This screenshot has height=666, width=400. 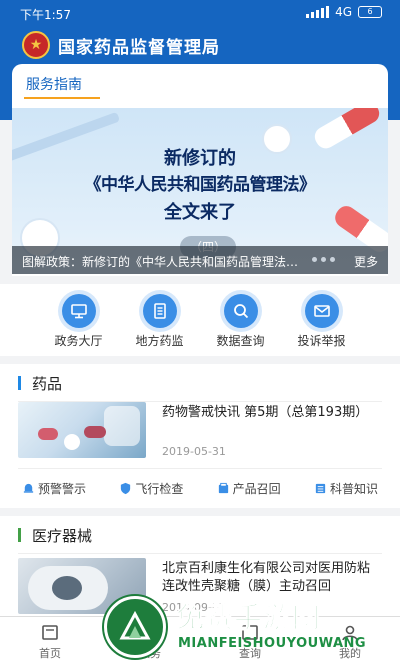 I want to click on signal-icon, so click(x=318, y=12).